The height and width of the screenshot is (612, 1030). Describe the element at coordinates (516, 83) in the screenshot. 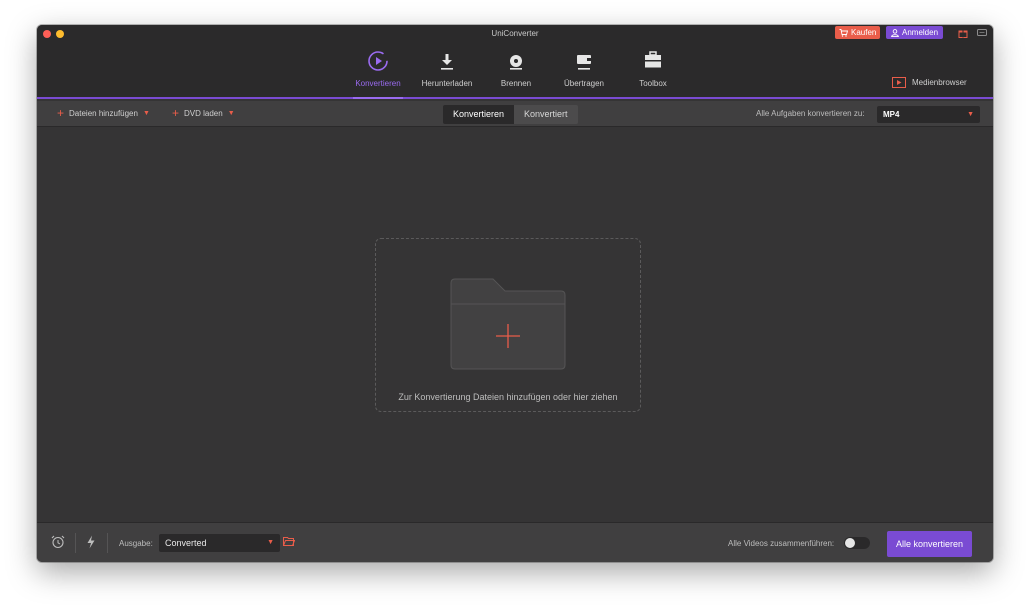

I see `tab-burn-label: Brennen` at that location.